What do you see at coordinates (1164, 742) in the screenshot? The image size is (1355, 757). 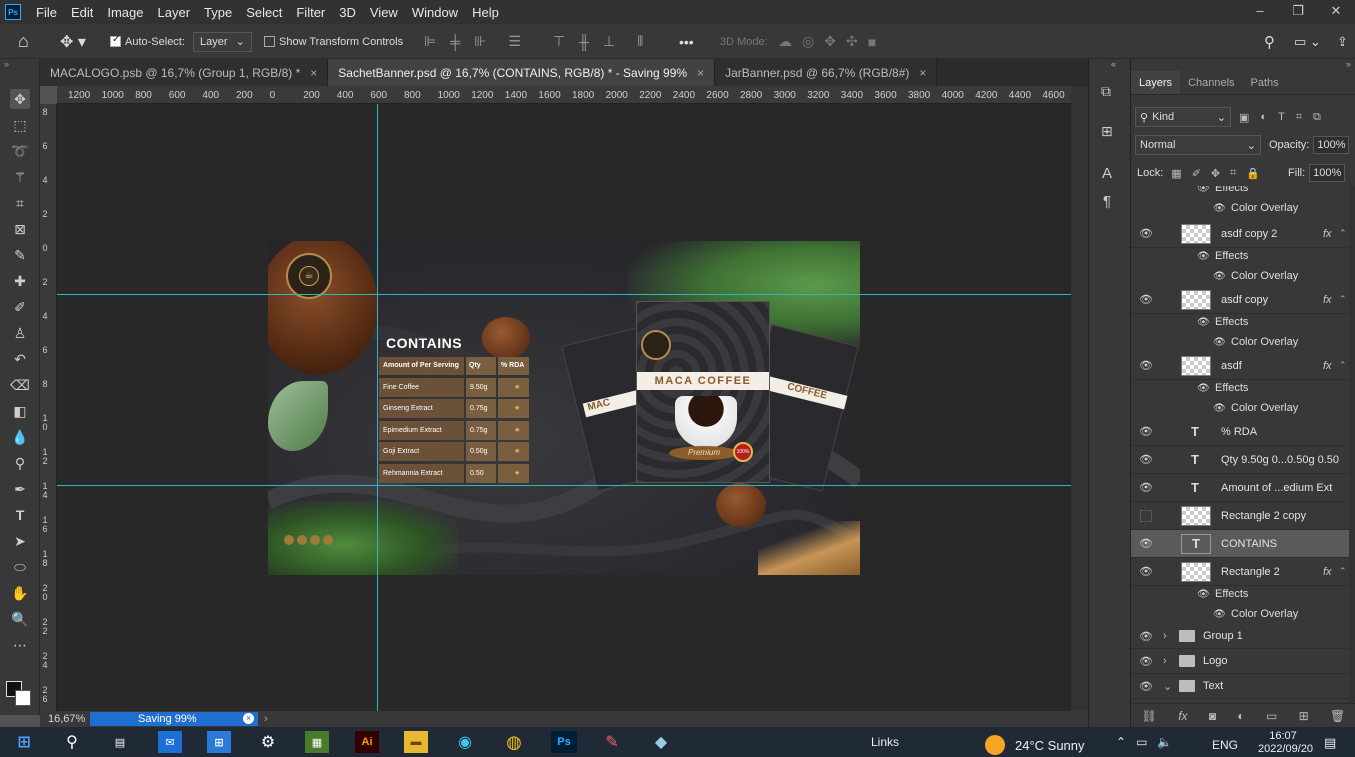 I see `volume-icon: 🔈` at bounding box center [1164, 742].